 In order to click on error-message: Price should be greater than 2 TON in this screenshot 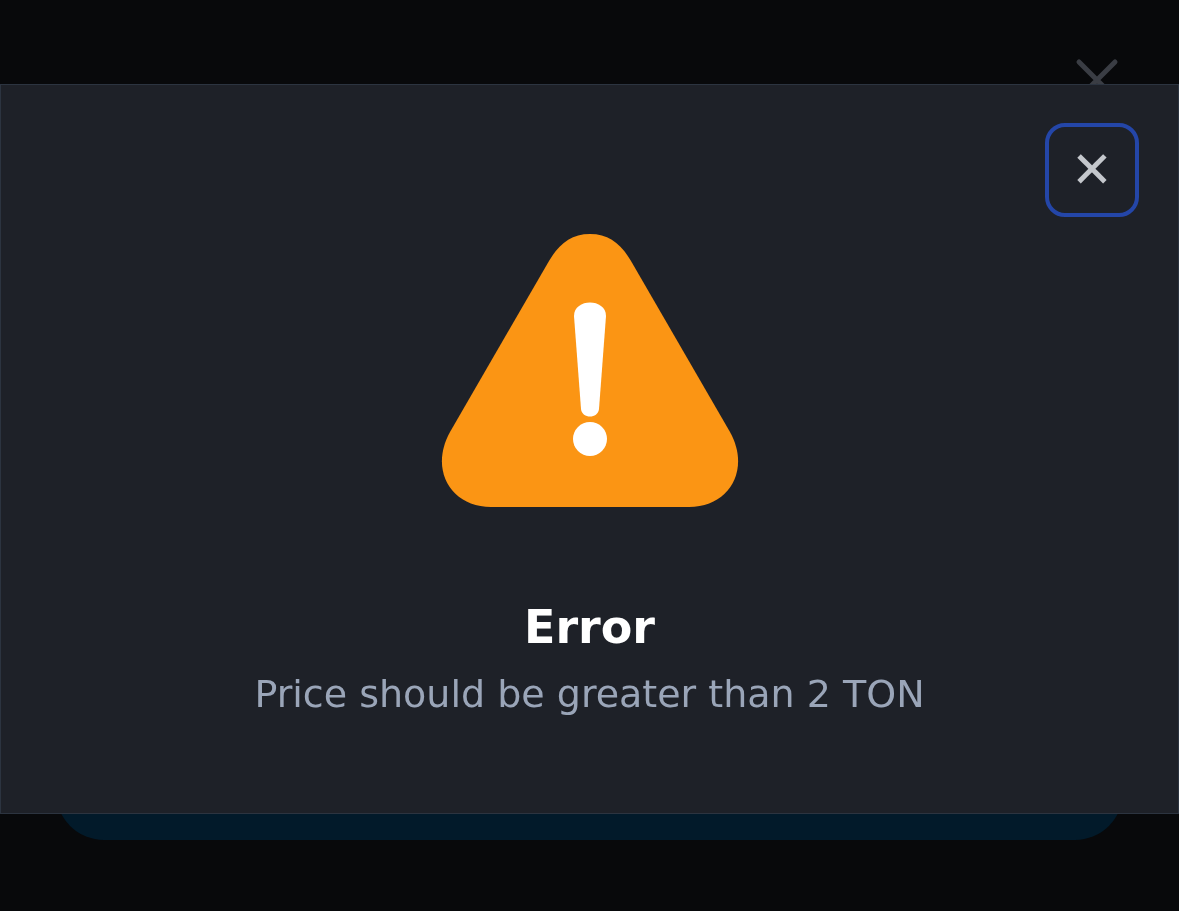, I will do `click(589, 694)`.